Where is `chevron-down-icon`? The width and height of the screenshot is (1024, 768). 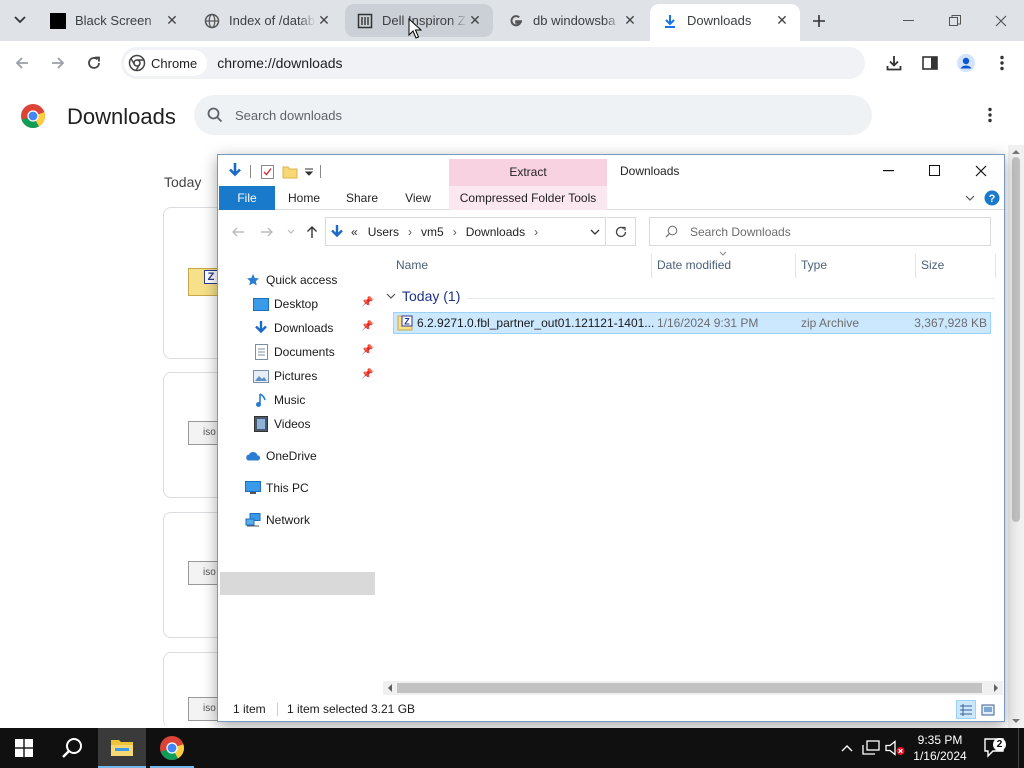 chevron-down-icon is located at coordinates (595, 232).